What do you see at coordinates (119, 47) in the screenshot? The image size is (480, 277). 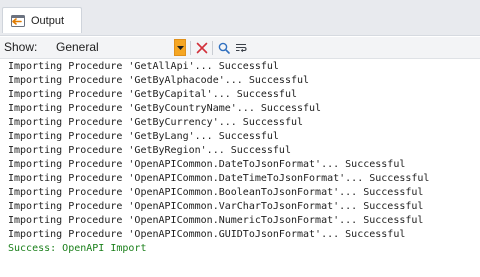 I see `show-output-from-select: General` at bounding box center [119, 47].